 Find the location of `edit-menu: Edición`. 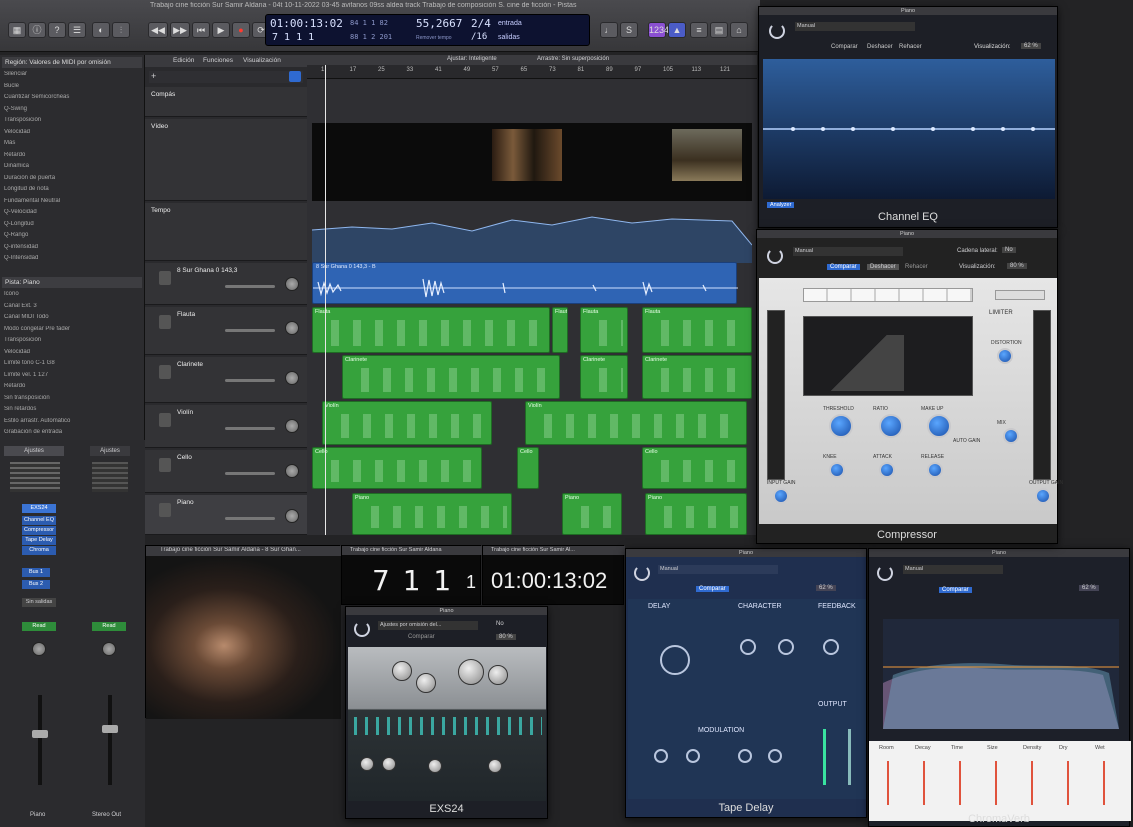

edit-menu: Edición is located at coordinates (183, 60).